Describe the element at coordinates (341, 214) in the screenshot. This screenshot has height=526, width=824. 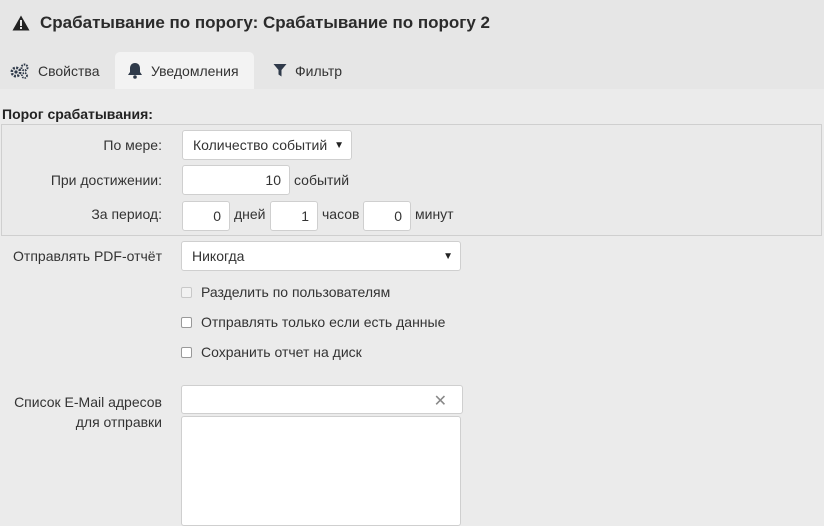
I see `hours-unit: часов` at that location.